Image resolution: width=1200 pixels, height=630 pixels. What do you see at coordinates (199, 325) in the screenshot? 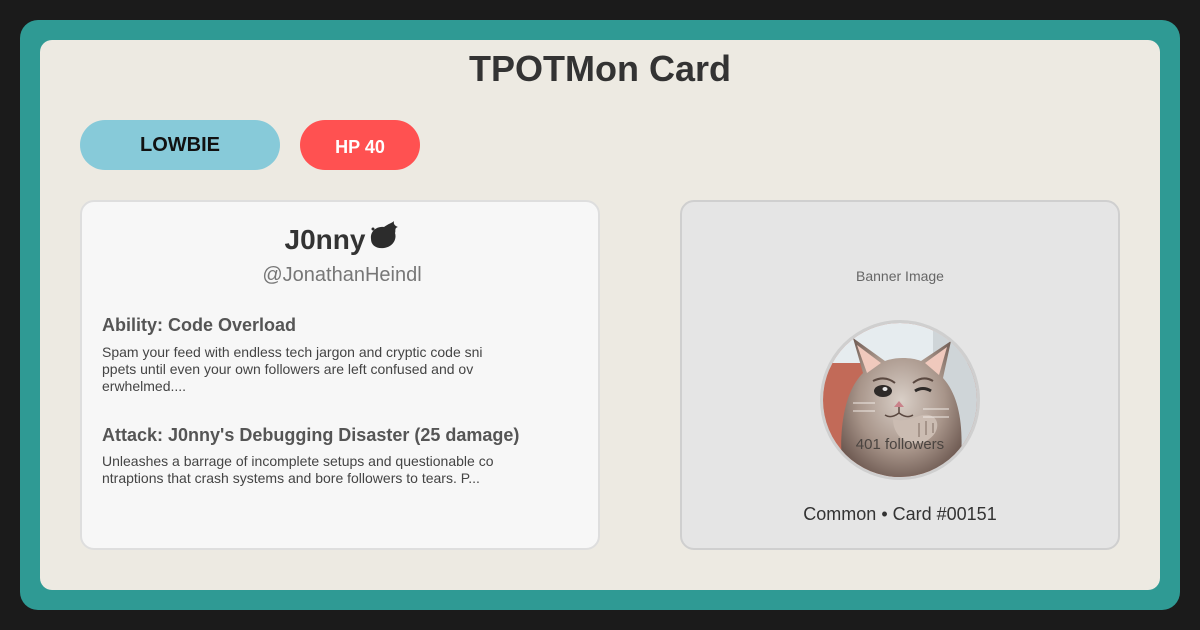
I see `ability-title: Ability: Code Overload` at bounding box center [199, 325].